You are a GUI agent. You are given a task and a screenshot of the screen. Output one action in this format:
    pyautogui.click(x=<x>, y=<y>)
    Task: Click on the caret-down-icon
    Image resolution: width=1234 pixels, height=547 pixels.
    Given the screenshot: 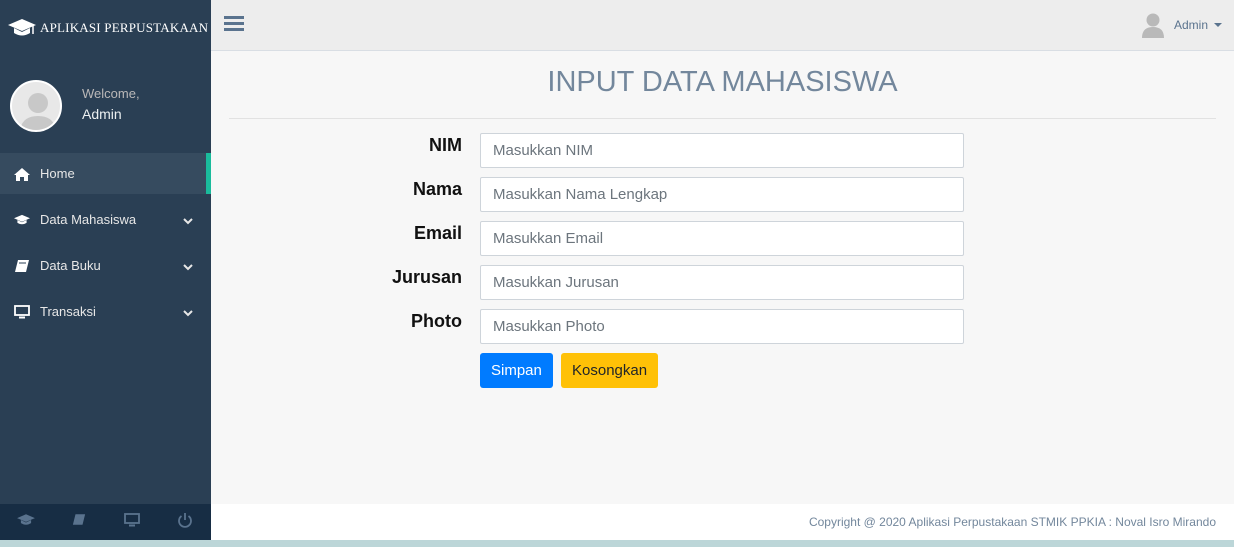 What is the action you would take?
    pyautogui.click(x=1218, y=25)
    